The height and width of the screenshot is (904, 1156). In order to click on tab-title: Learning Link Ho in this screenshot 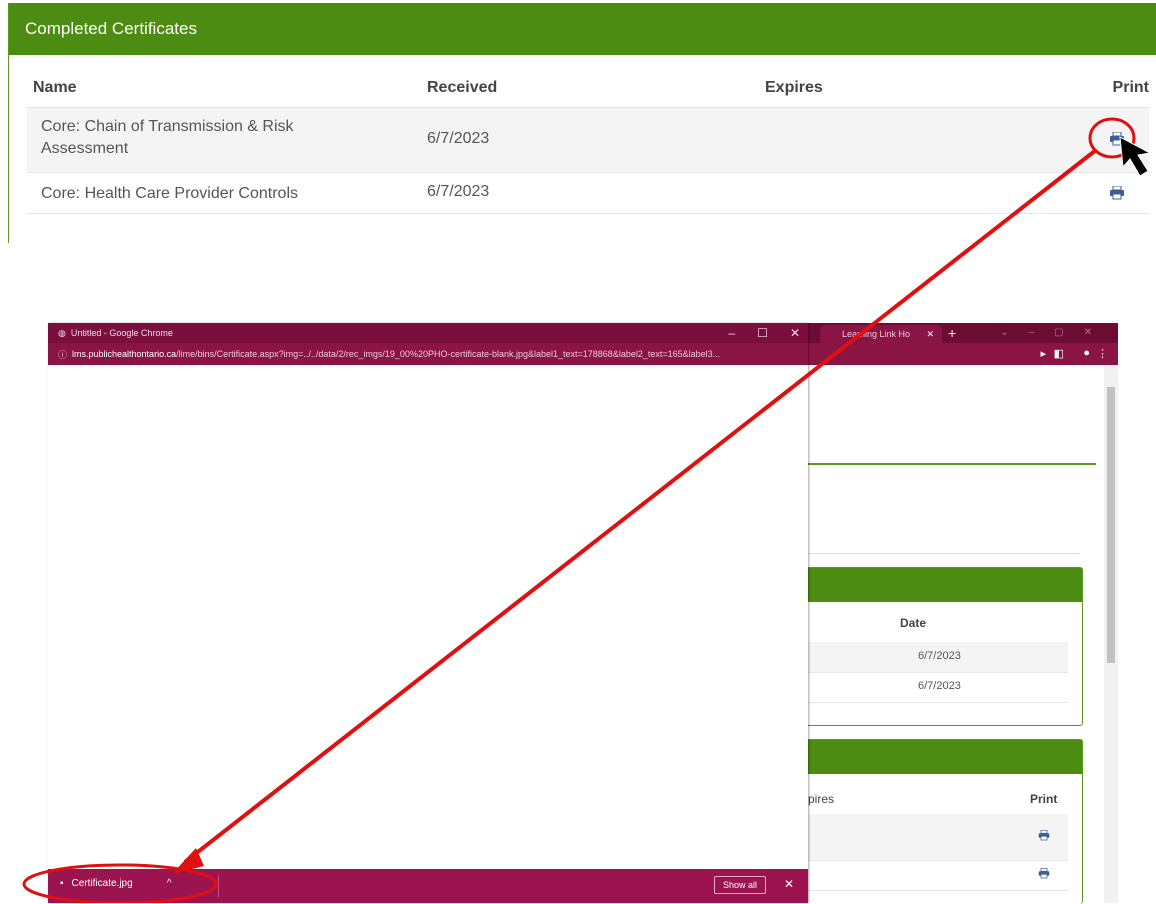, I will do `click(876, 334)`.